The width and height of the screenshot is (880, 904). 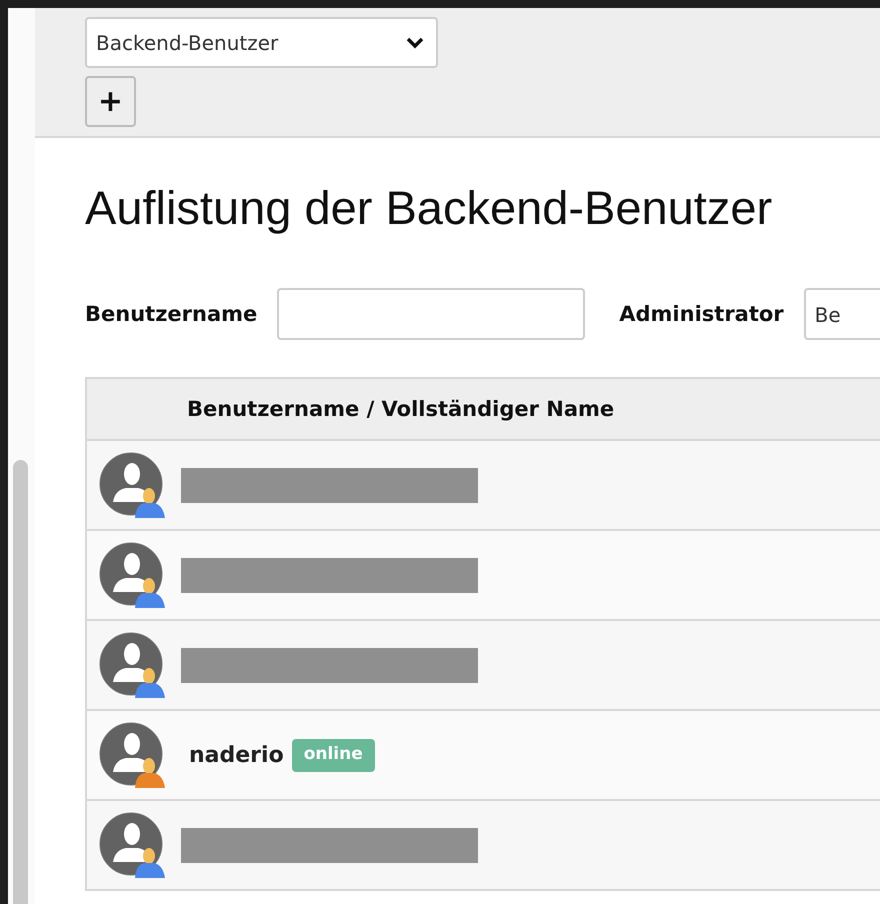 What do you see at coordinates (431, 314) in the screenshot?
I see `username-field` at bounding box center [431, 314].